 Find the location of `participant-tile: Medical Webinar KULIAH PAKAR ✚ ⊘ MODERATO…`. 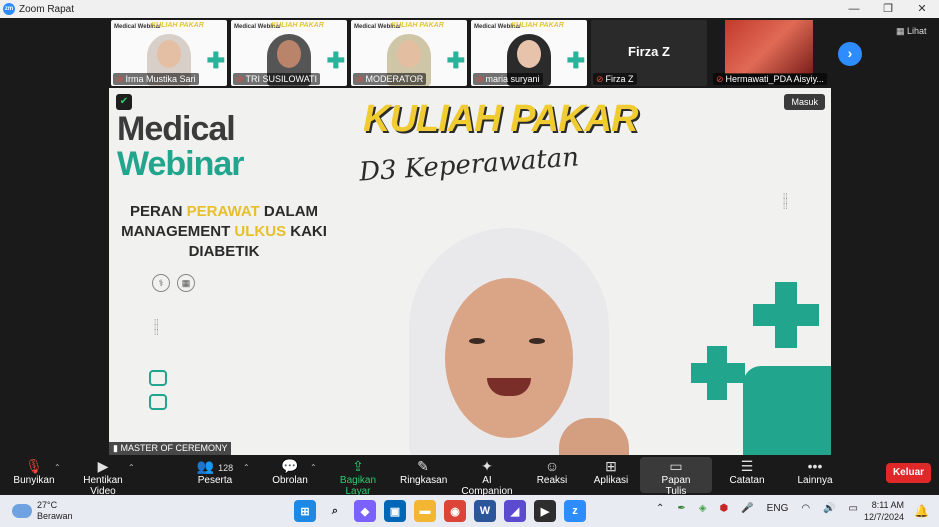

participant-tile: Medical Webinar KULIAH PAKAR ✚ ⊘ MODERATO… is located at coordinates (409, 53).